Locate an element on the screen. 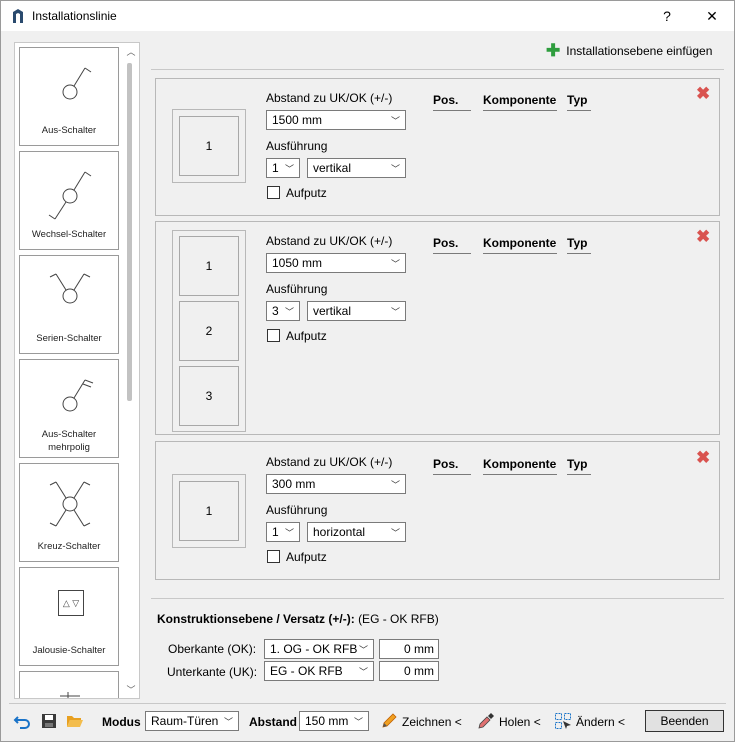 Image resolution: width=735 pixels, height=742 pixels. unterkante-select: EG - OK RFB ﹀ is located at coordinates (319, 671).